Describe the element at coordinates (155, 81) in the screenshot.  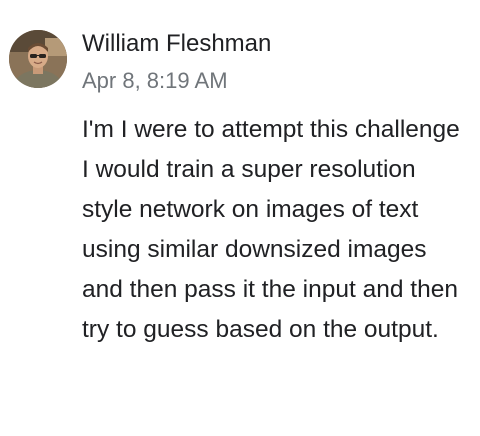
I see `comment-timestamp: Apr 8, 8:19 AM` at that location.